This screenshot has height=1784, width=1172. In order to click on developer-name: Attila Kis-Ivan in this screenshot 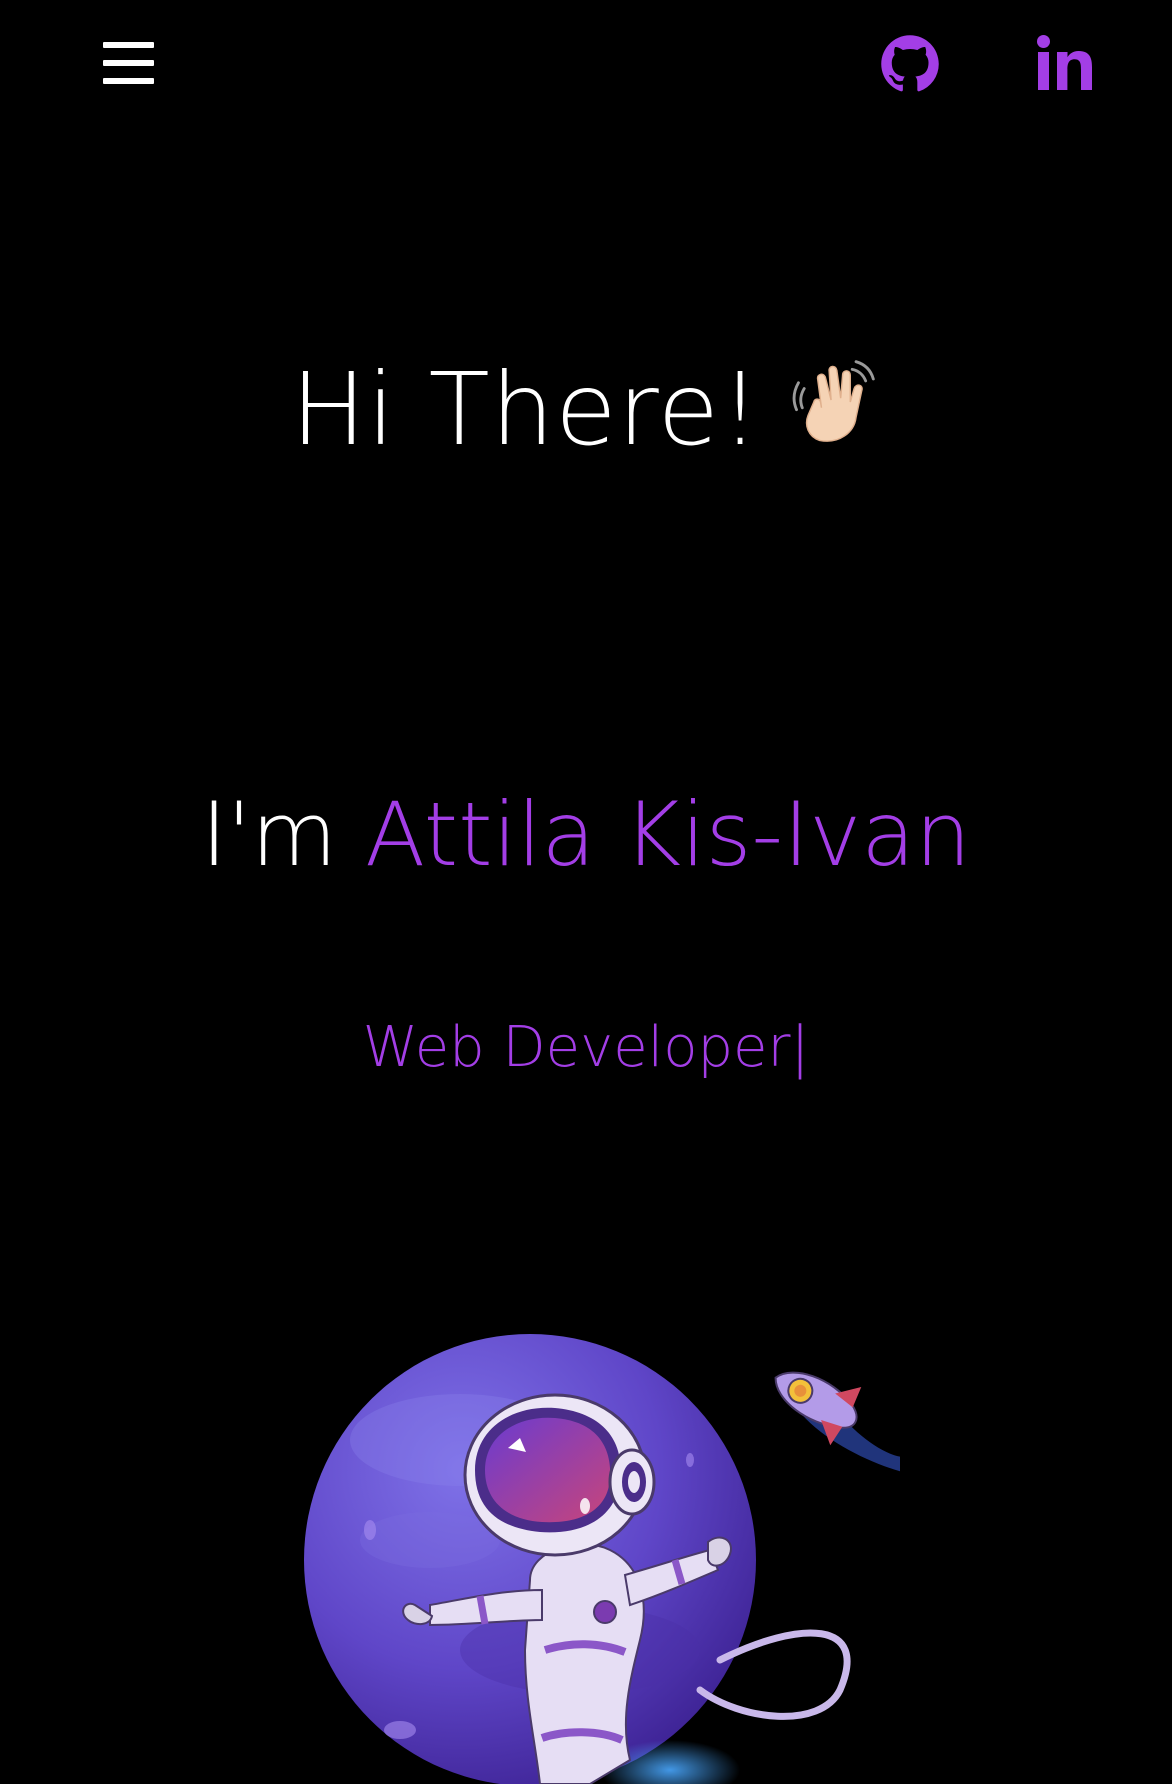, I will do `click(667, 834)`.